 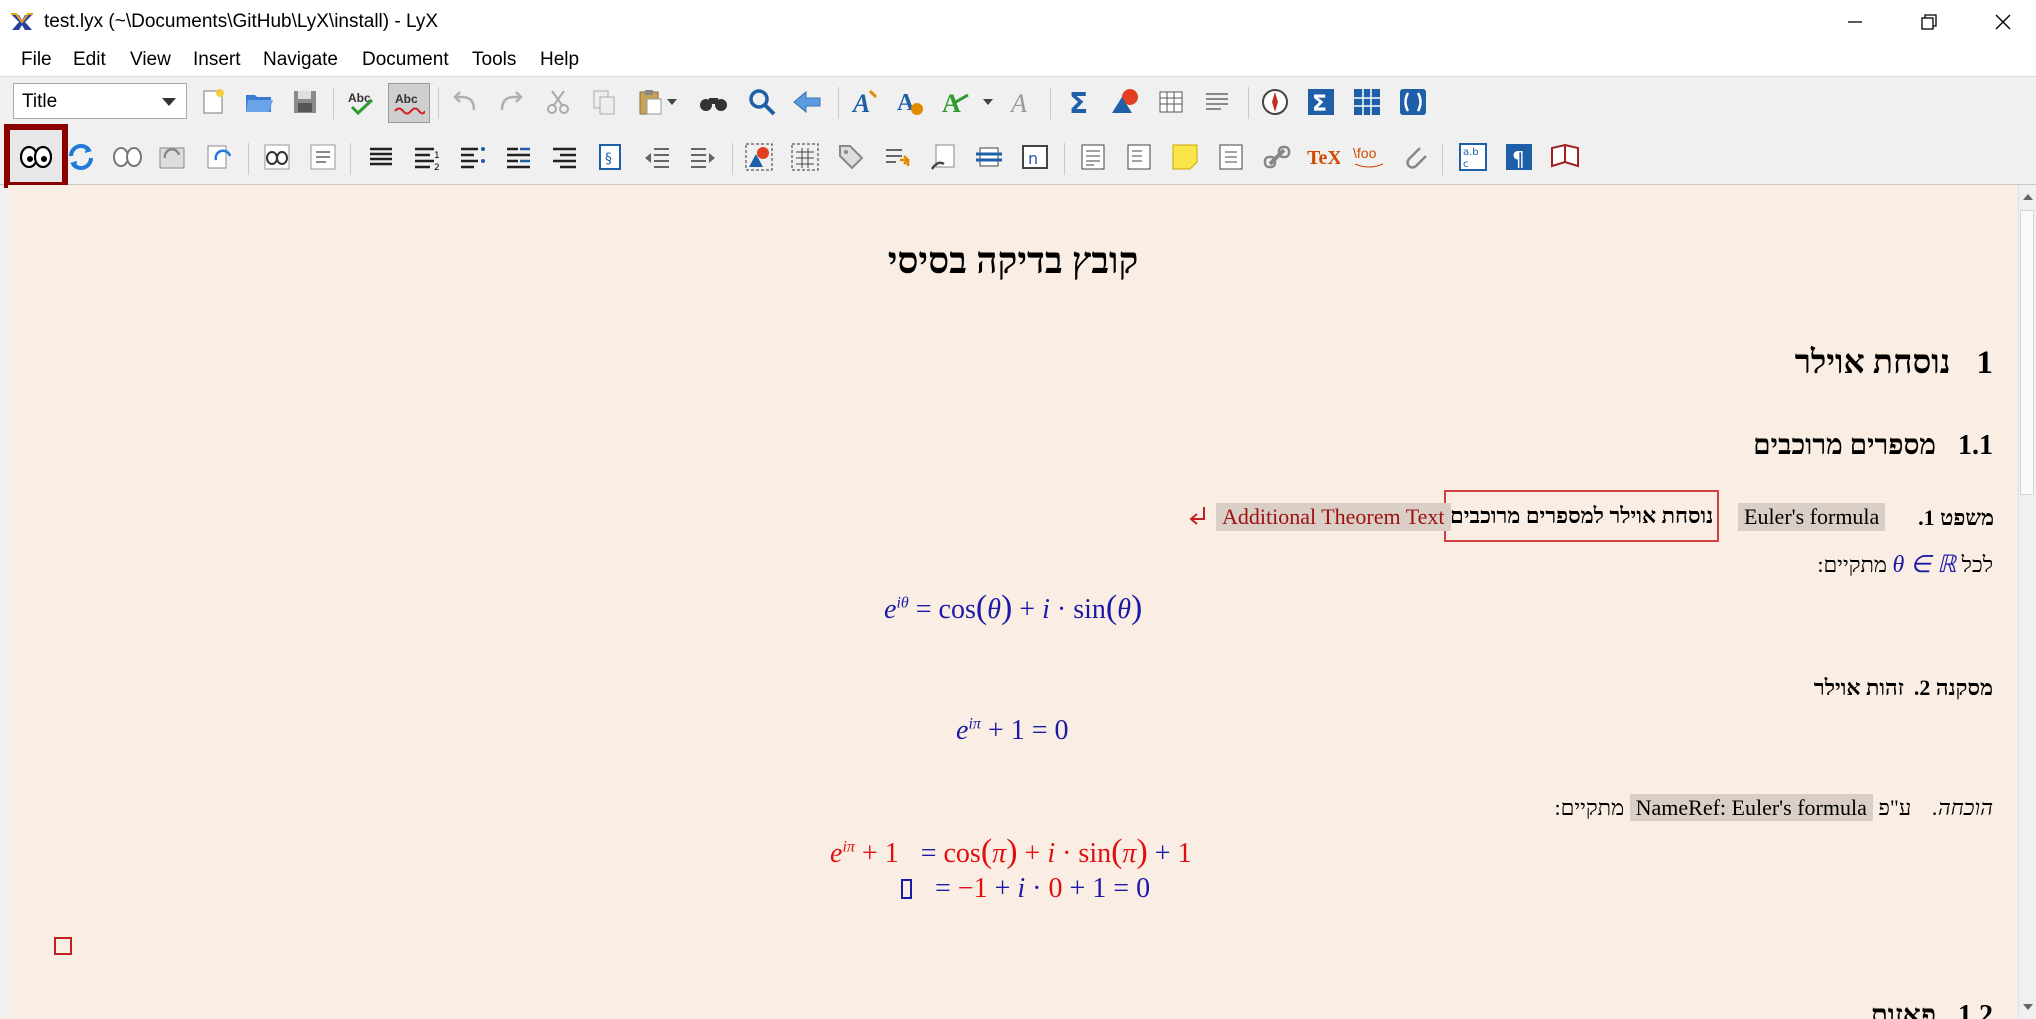 What do you see at coordinates (1751, 807) in the screenshot?
I see `nameref-inset: NameRef: Euler's formula` at bounding box center [1751, 807].